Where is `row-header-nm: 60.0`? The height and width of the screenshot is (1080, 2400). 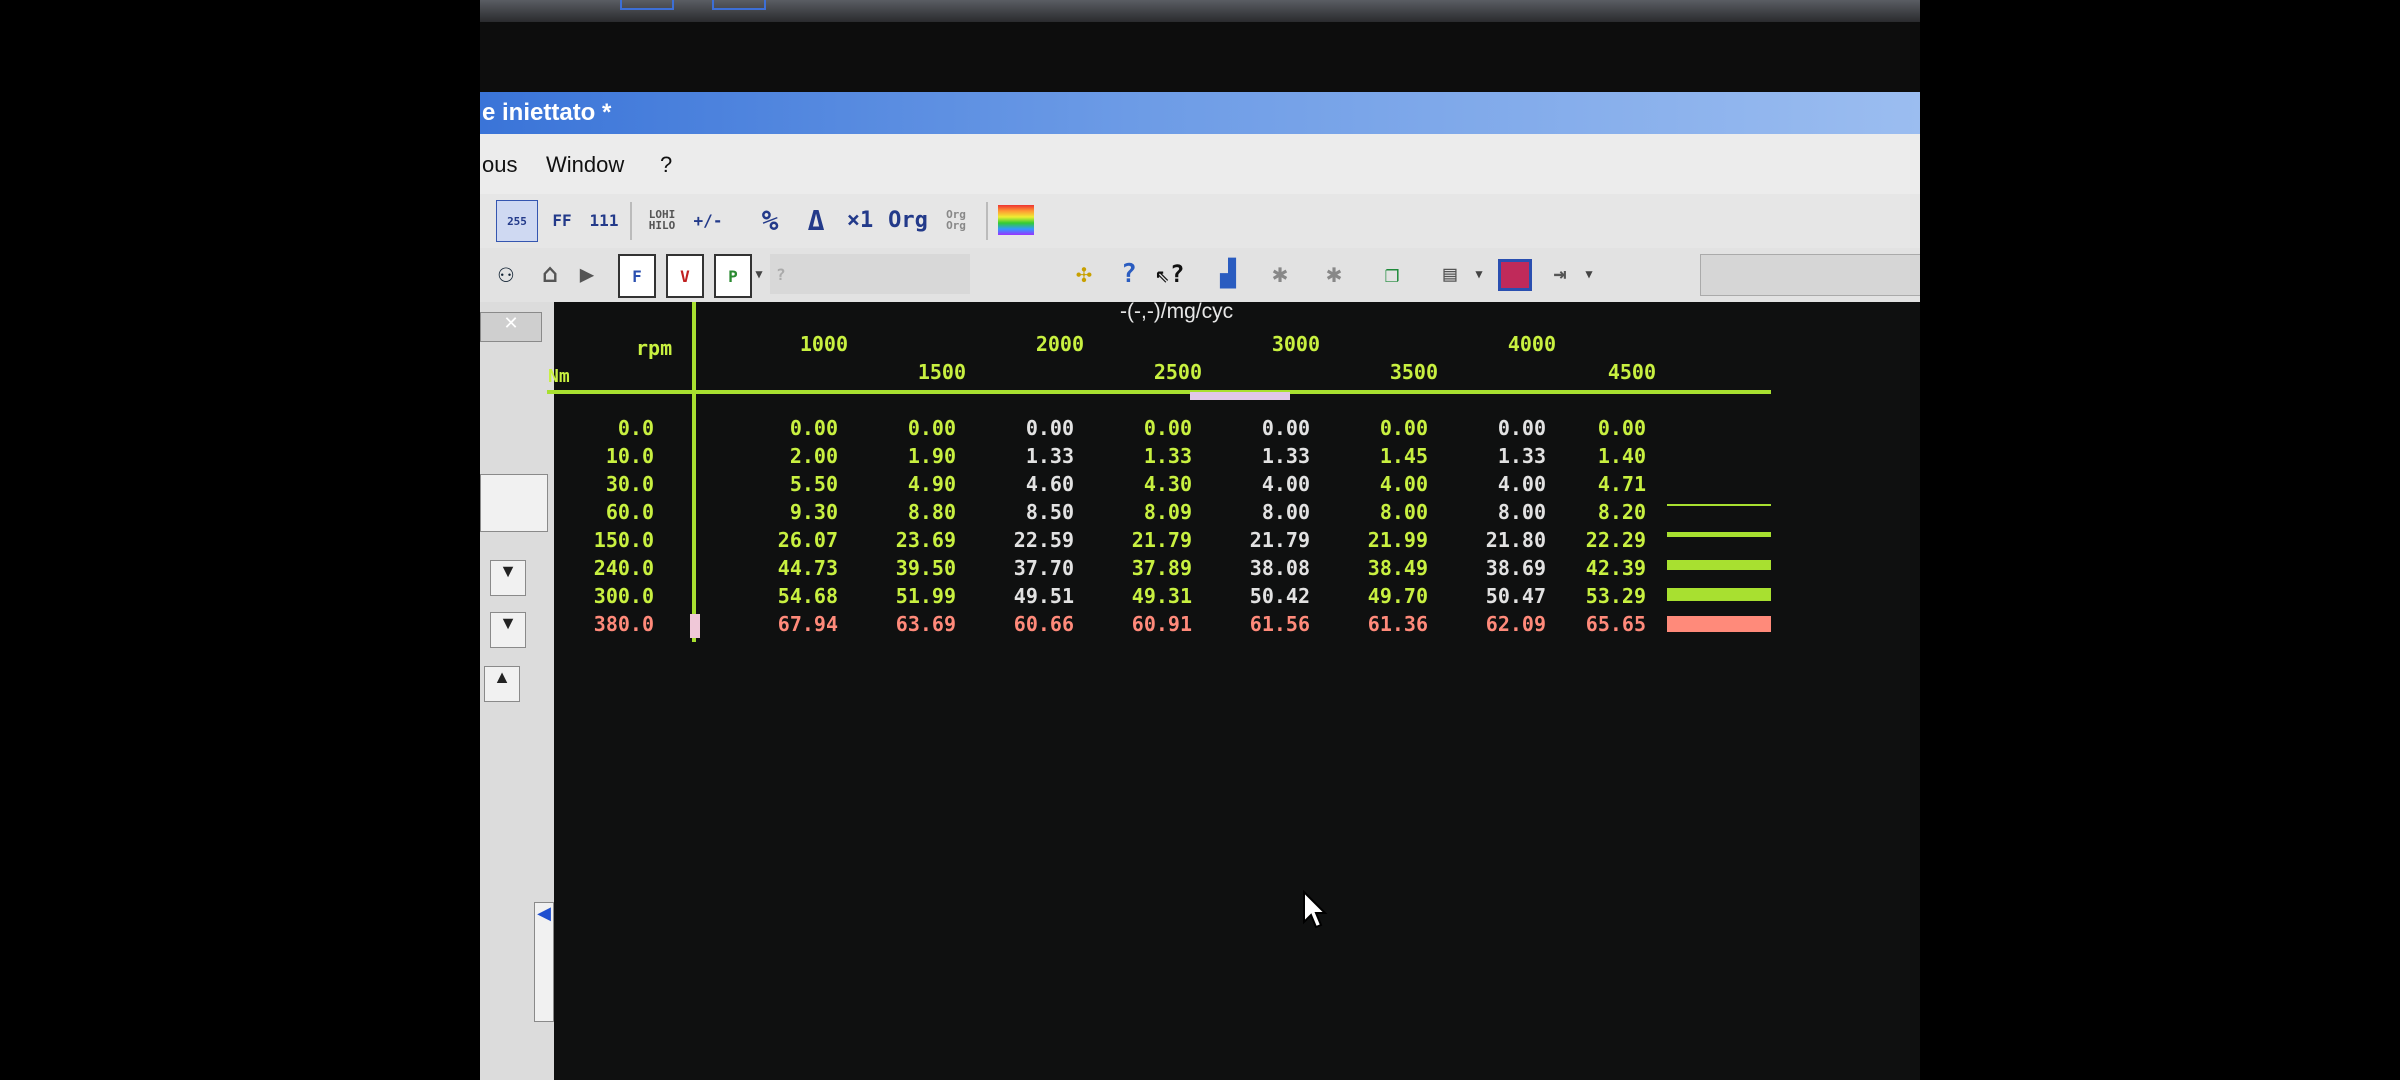
row-header-nm: 60.0 is located at coordinates (609, 512).